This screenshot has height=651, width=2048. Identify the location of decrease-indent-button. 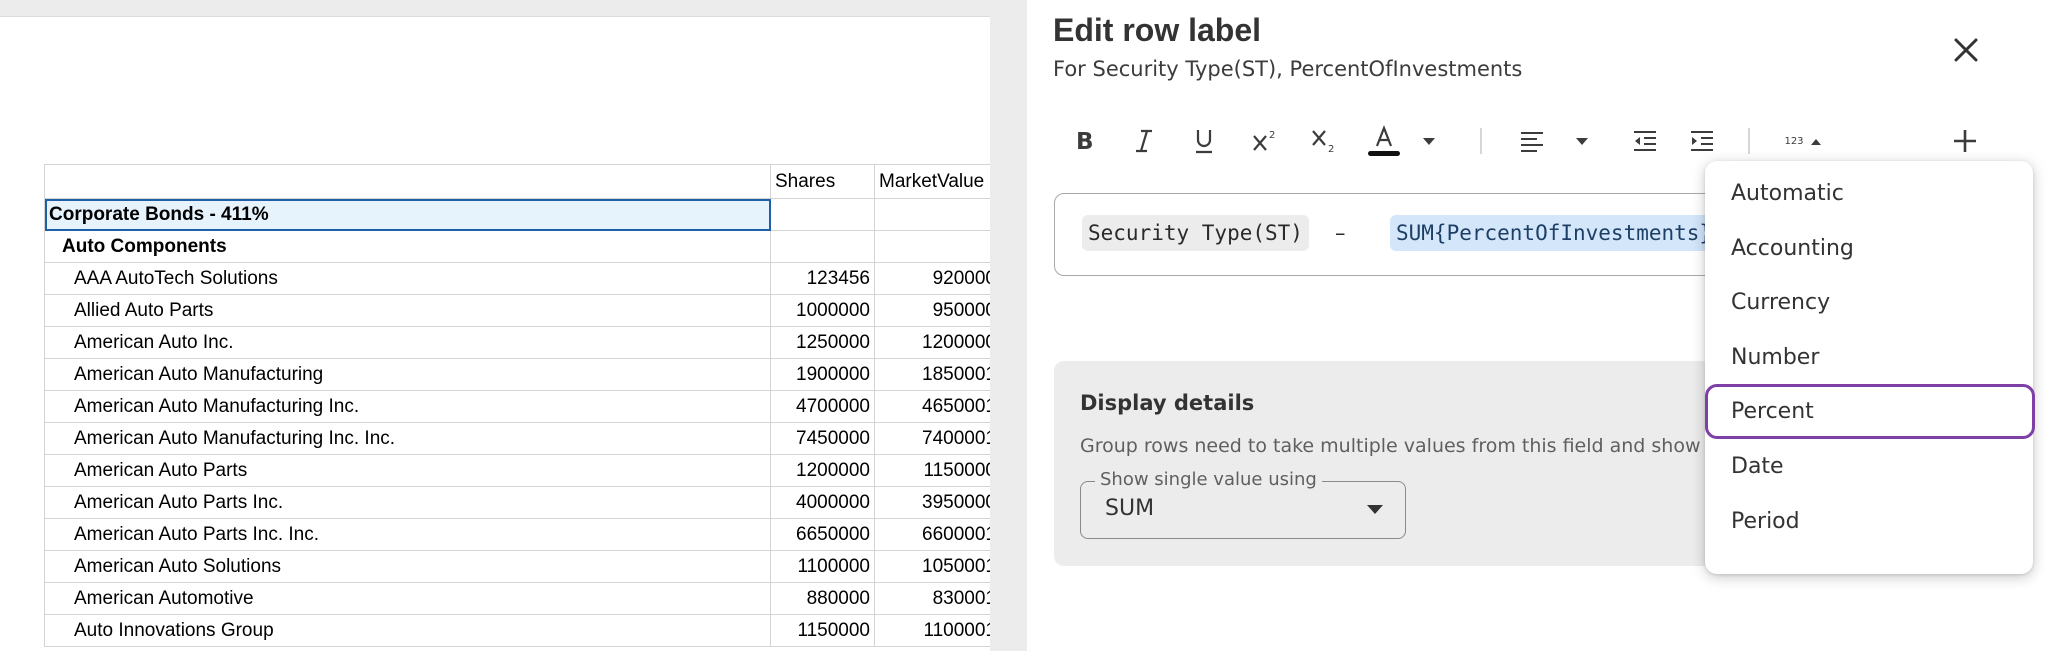
(1645, 141).